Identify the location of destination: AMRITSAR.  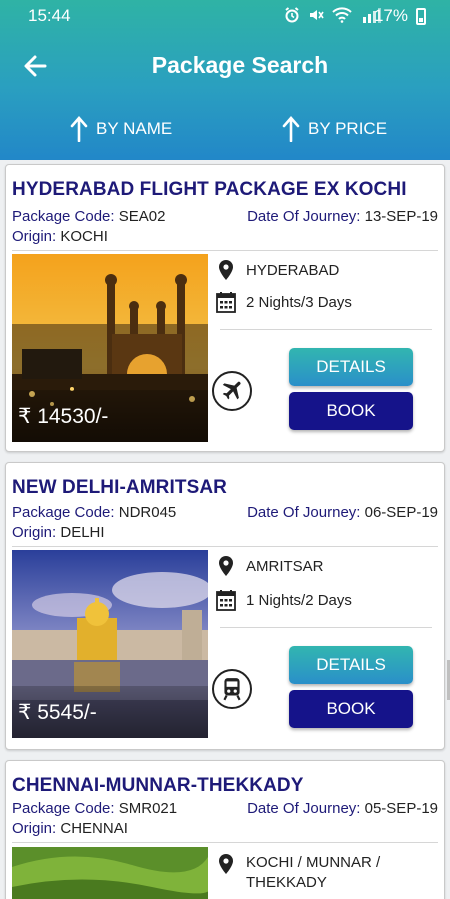
(270, 566).